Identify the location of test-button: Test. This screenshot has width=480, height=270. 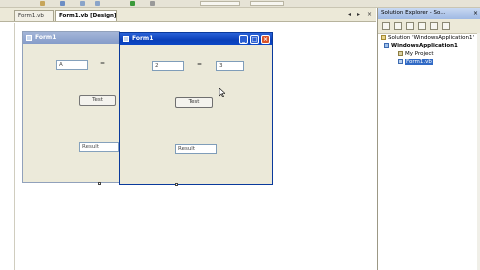
(194, 102).